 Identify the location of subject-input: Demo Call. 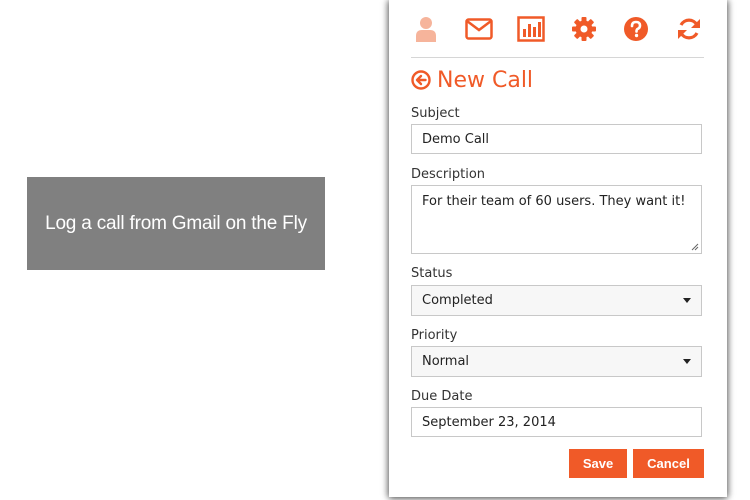
(556, 139).